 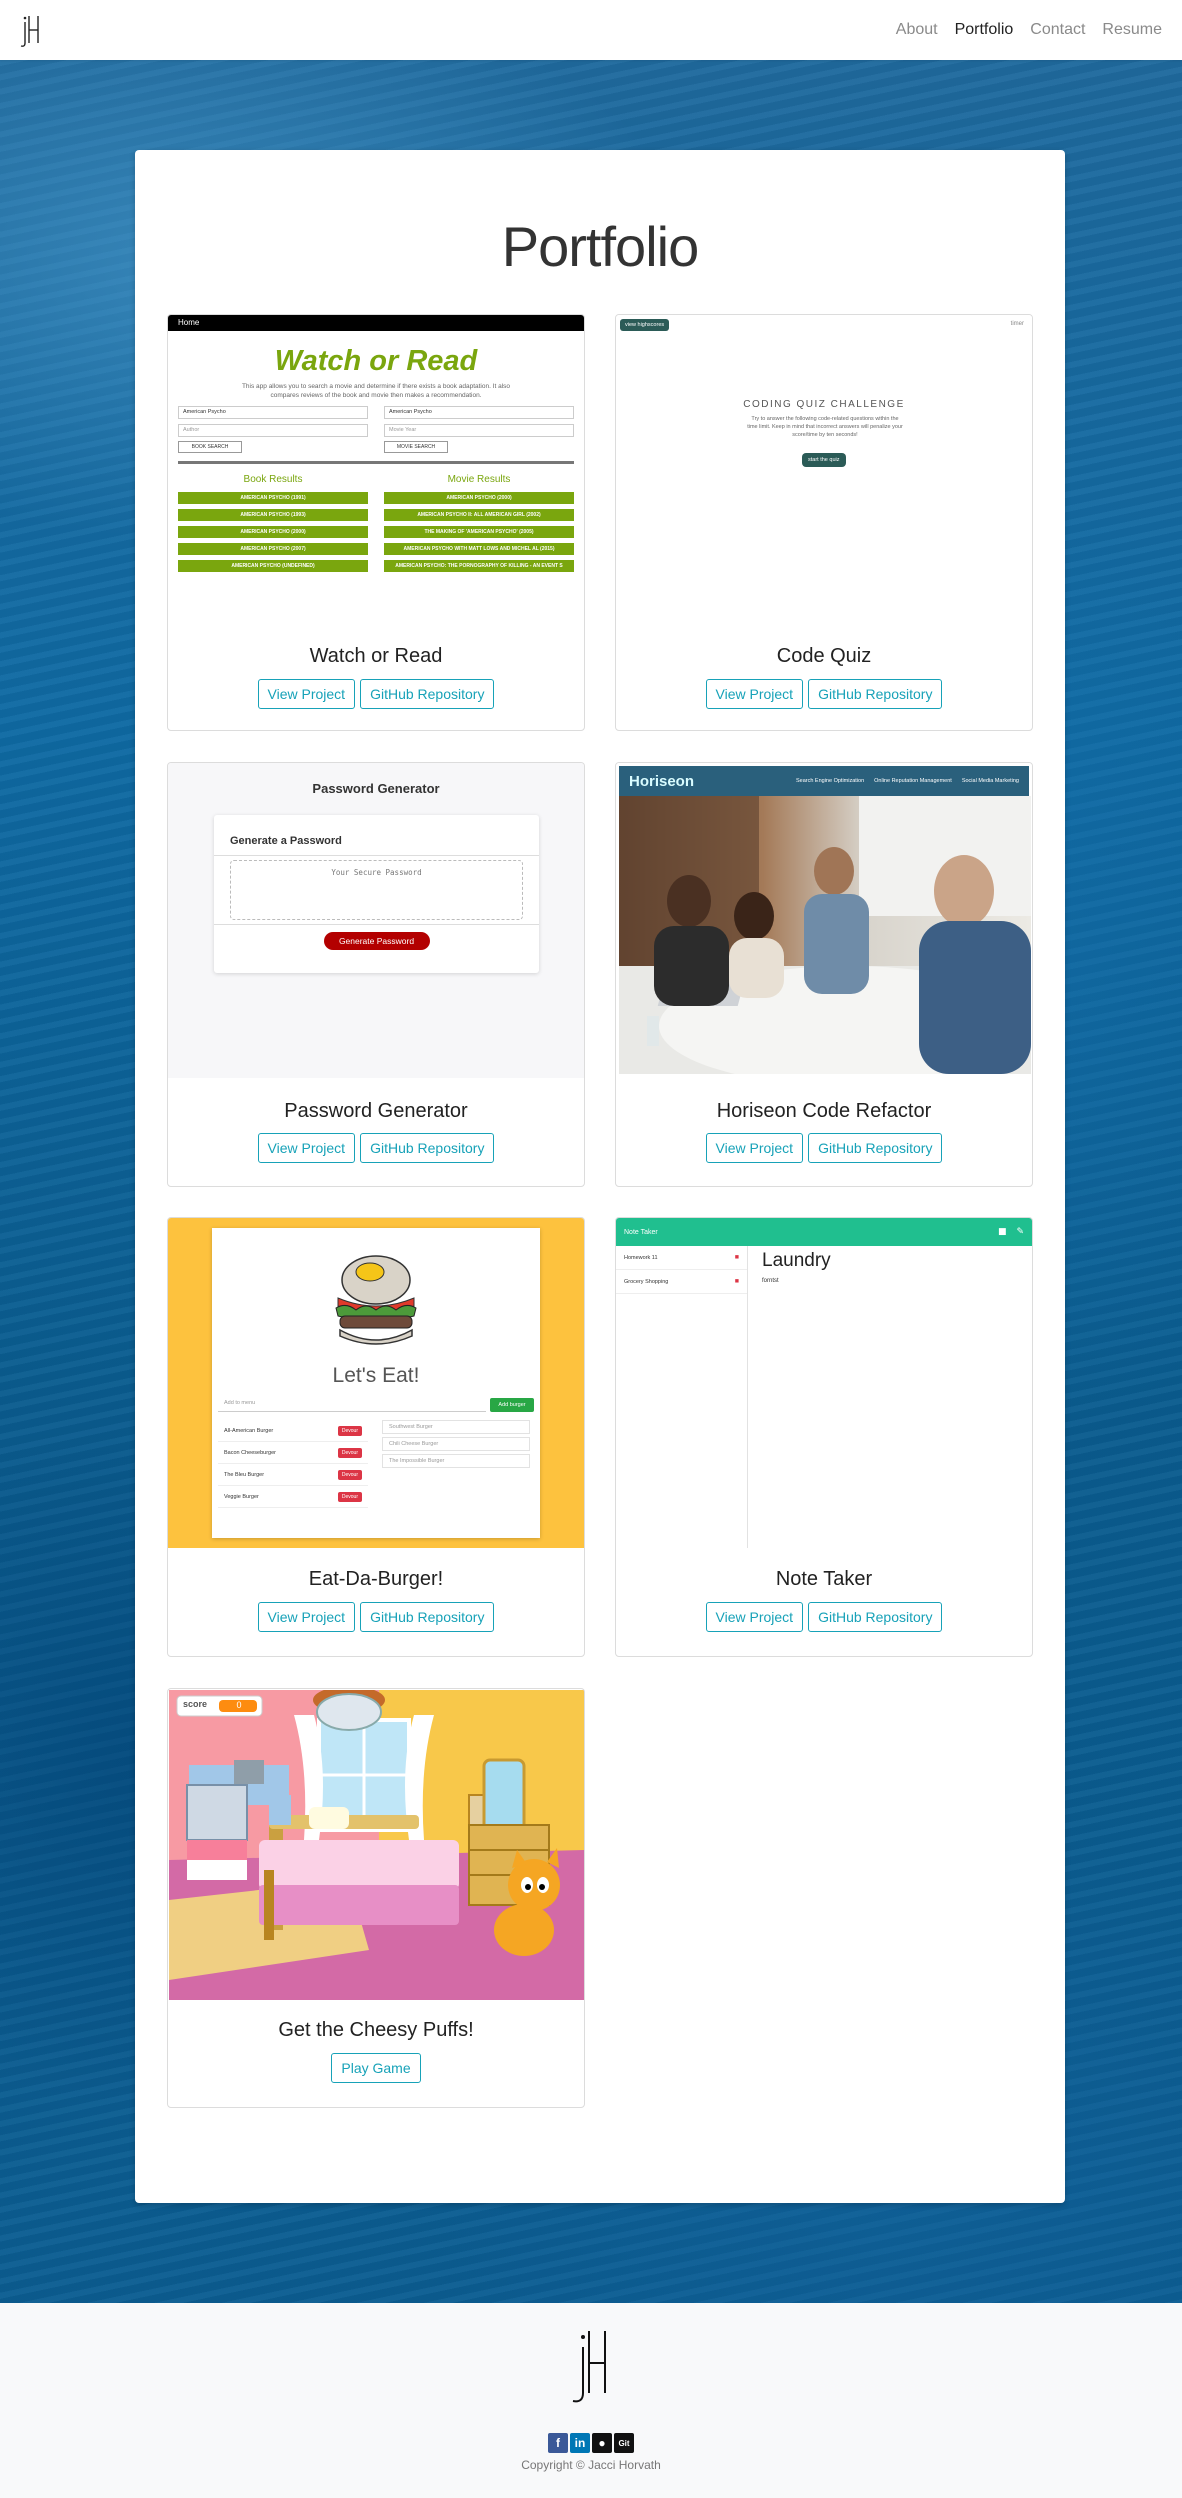 I want to click on nav-resume: Resume, so click(x=1132, y=30).